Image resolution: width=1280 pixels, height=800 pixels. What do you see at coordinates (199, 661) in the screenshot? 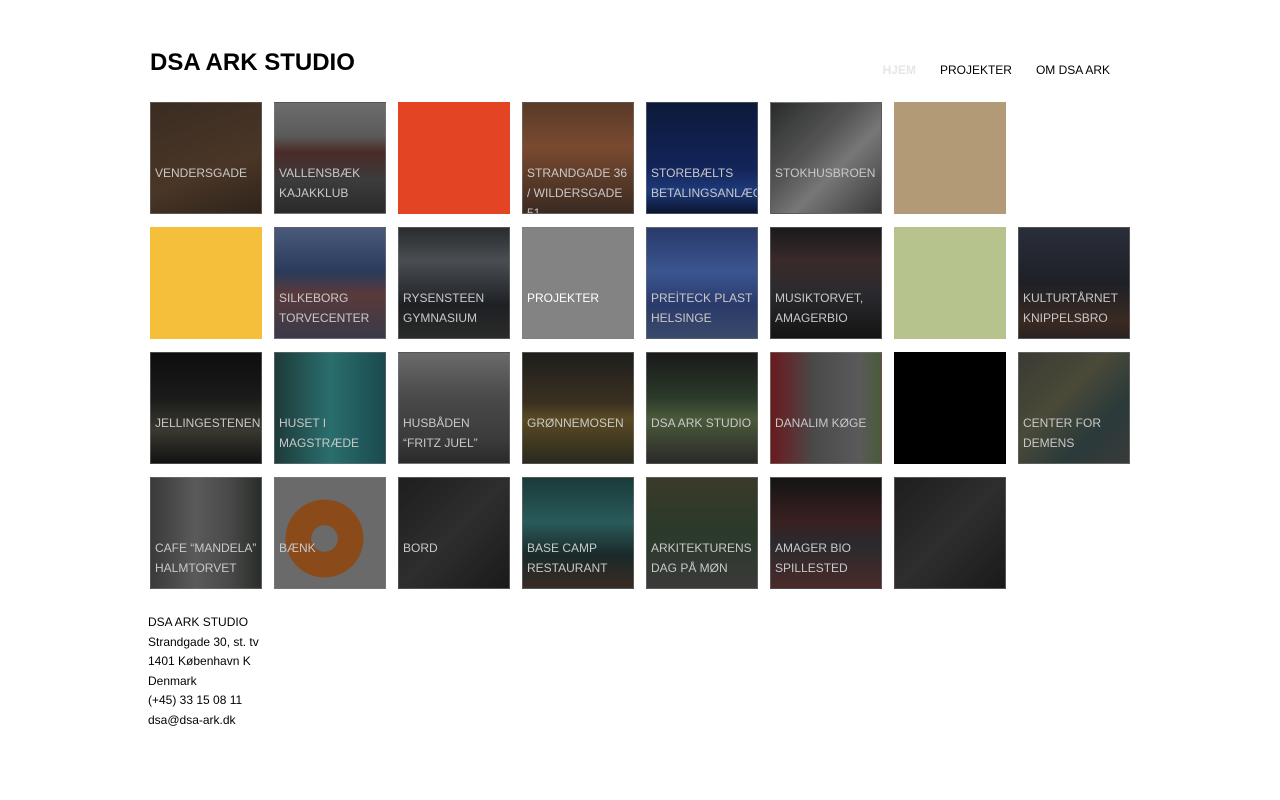
I see `postal-city: 1401 København K` at bounding box center [199, 661].